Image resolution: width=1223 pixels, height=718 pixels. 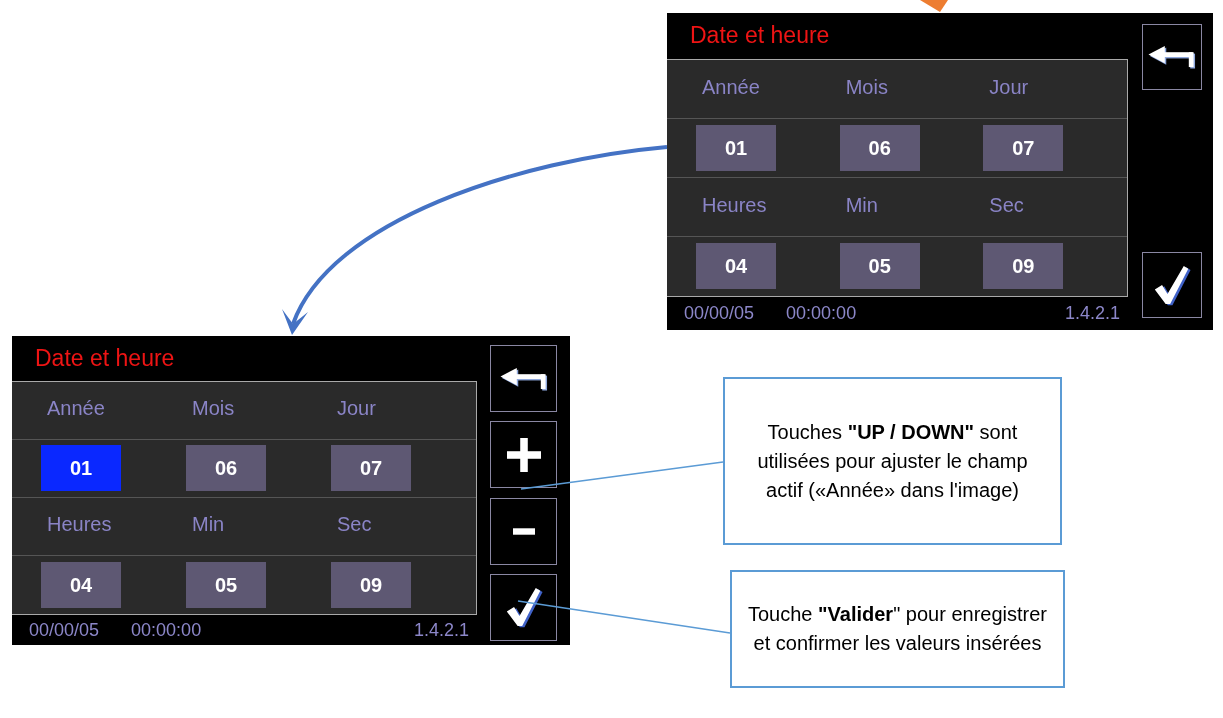 I want to click on callout-text: Touche "Valider" pour enregistrer et confirmer les valeurs insérées, so click(x=897, y=629).